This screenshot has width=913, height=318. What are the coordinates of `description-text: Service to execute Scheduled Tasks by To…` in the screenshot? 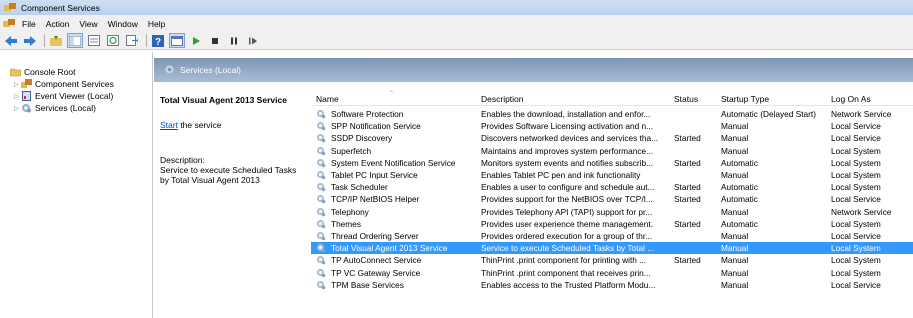 It's located at (228, 175).